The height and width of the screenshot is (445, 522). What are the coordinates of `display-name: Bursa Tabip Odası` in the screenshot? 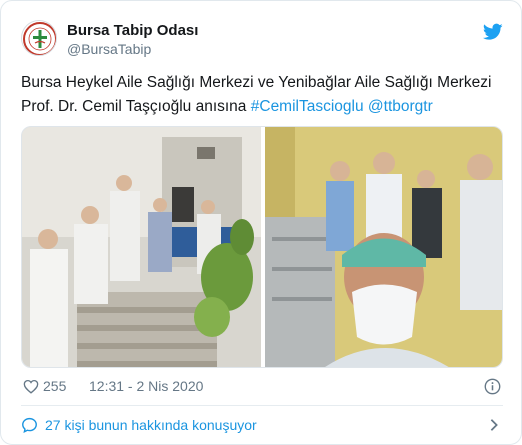 It's located at (132, 30).